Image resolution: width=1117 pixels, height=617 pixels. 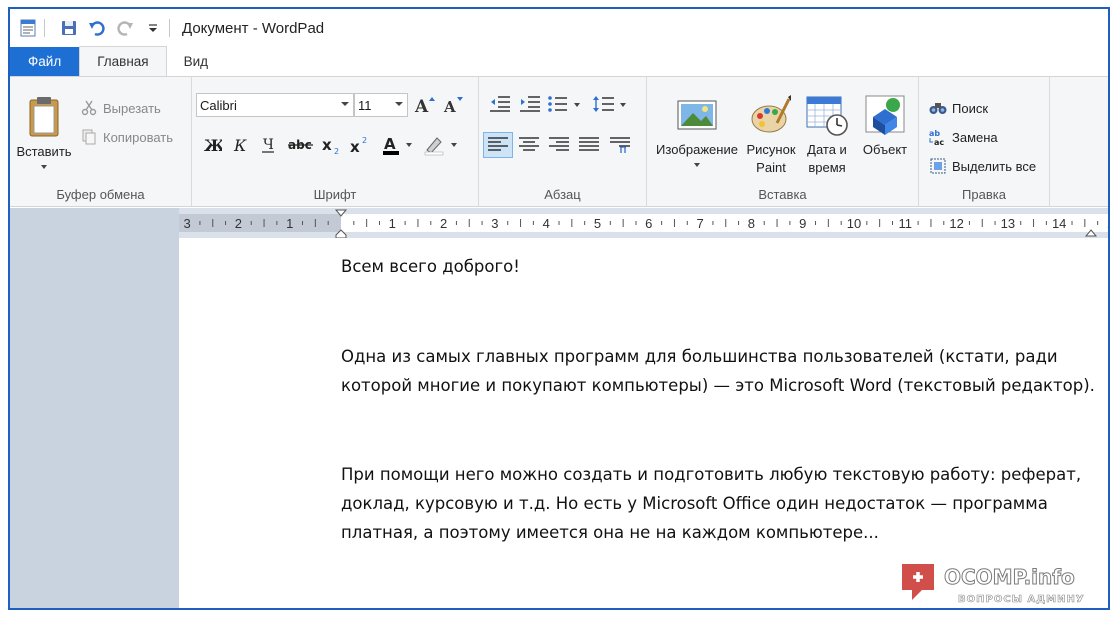 I want to click on align-left-button, so click(x=498, y=145).